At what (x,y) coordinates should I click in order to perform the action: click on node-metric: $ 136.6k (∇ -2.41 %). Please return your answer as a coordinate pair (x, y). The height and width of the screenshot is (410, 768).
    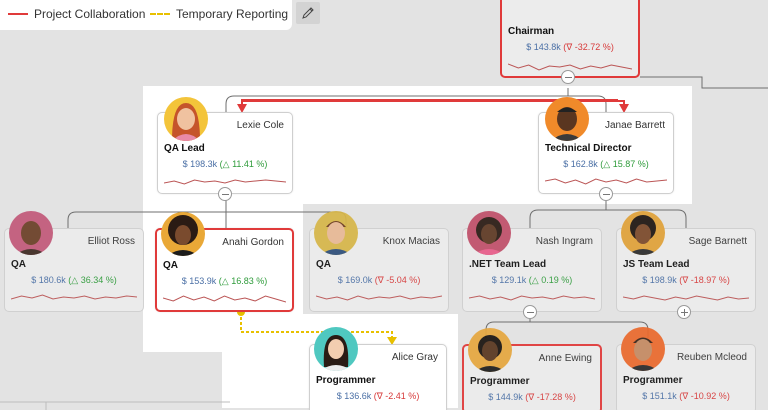
    Looking at the image, I should click on (378, 396).